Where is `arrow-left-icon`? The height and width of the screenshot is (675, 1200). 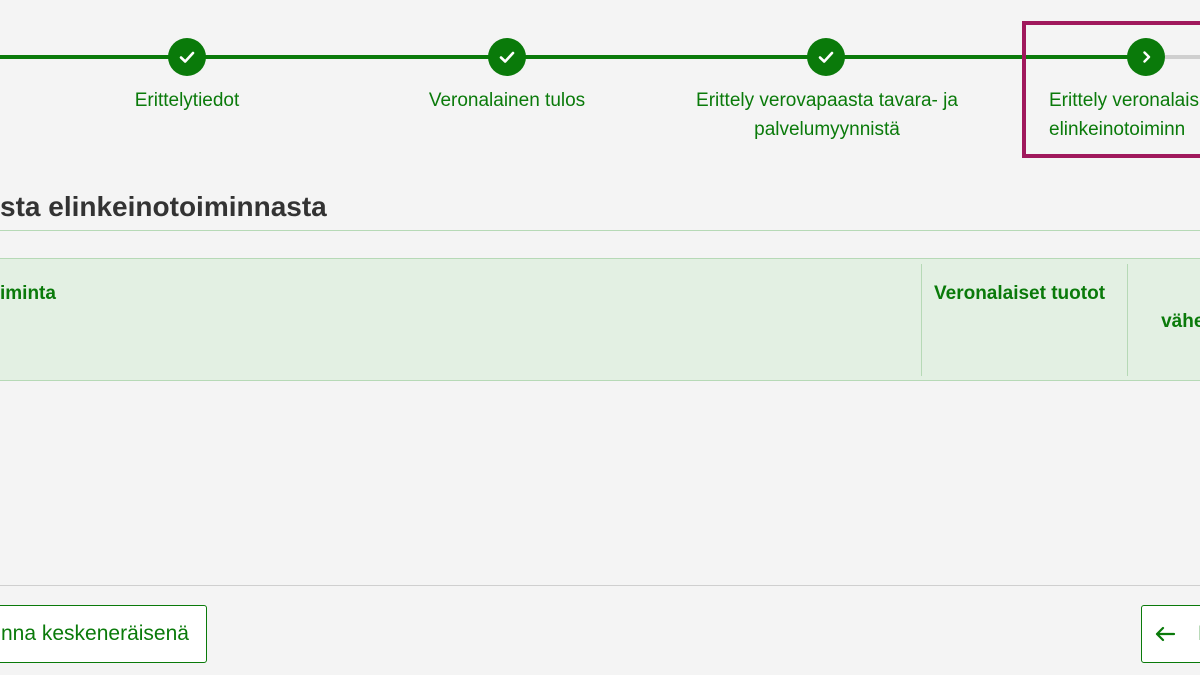
arrow-left-icon is located at coordinates (1165, 634).